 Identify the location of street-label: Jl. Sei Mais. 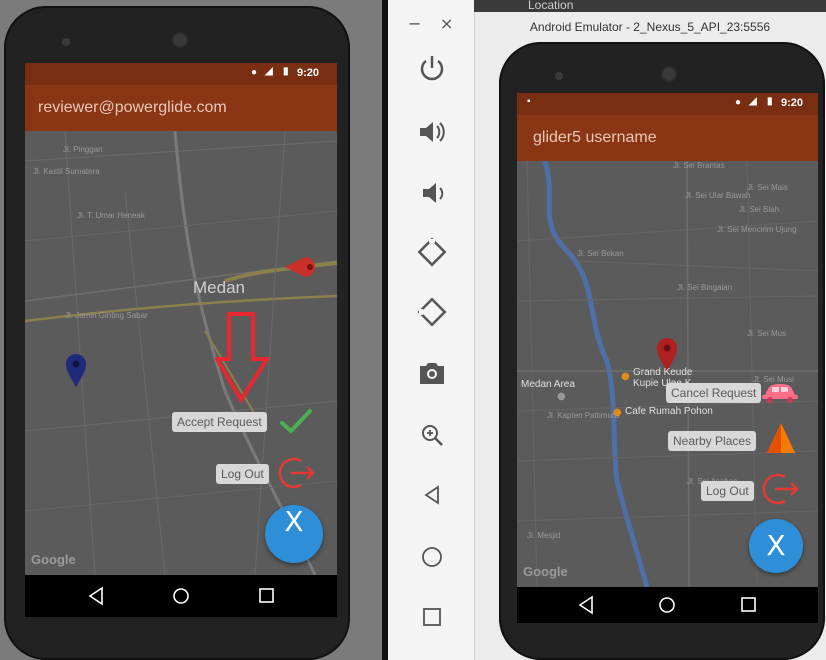
(767, 187).